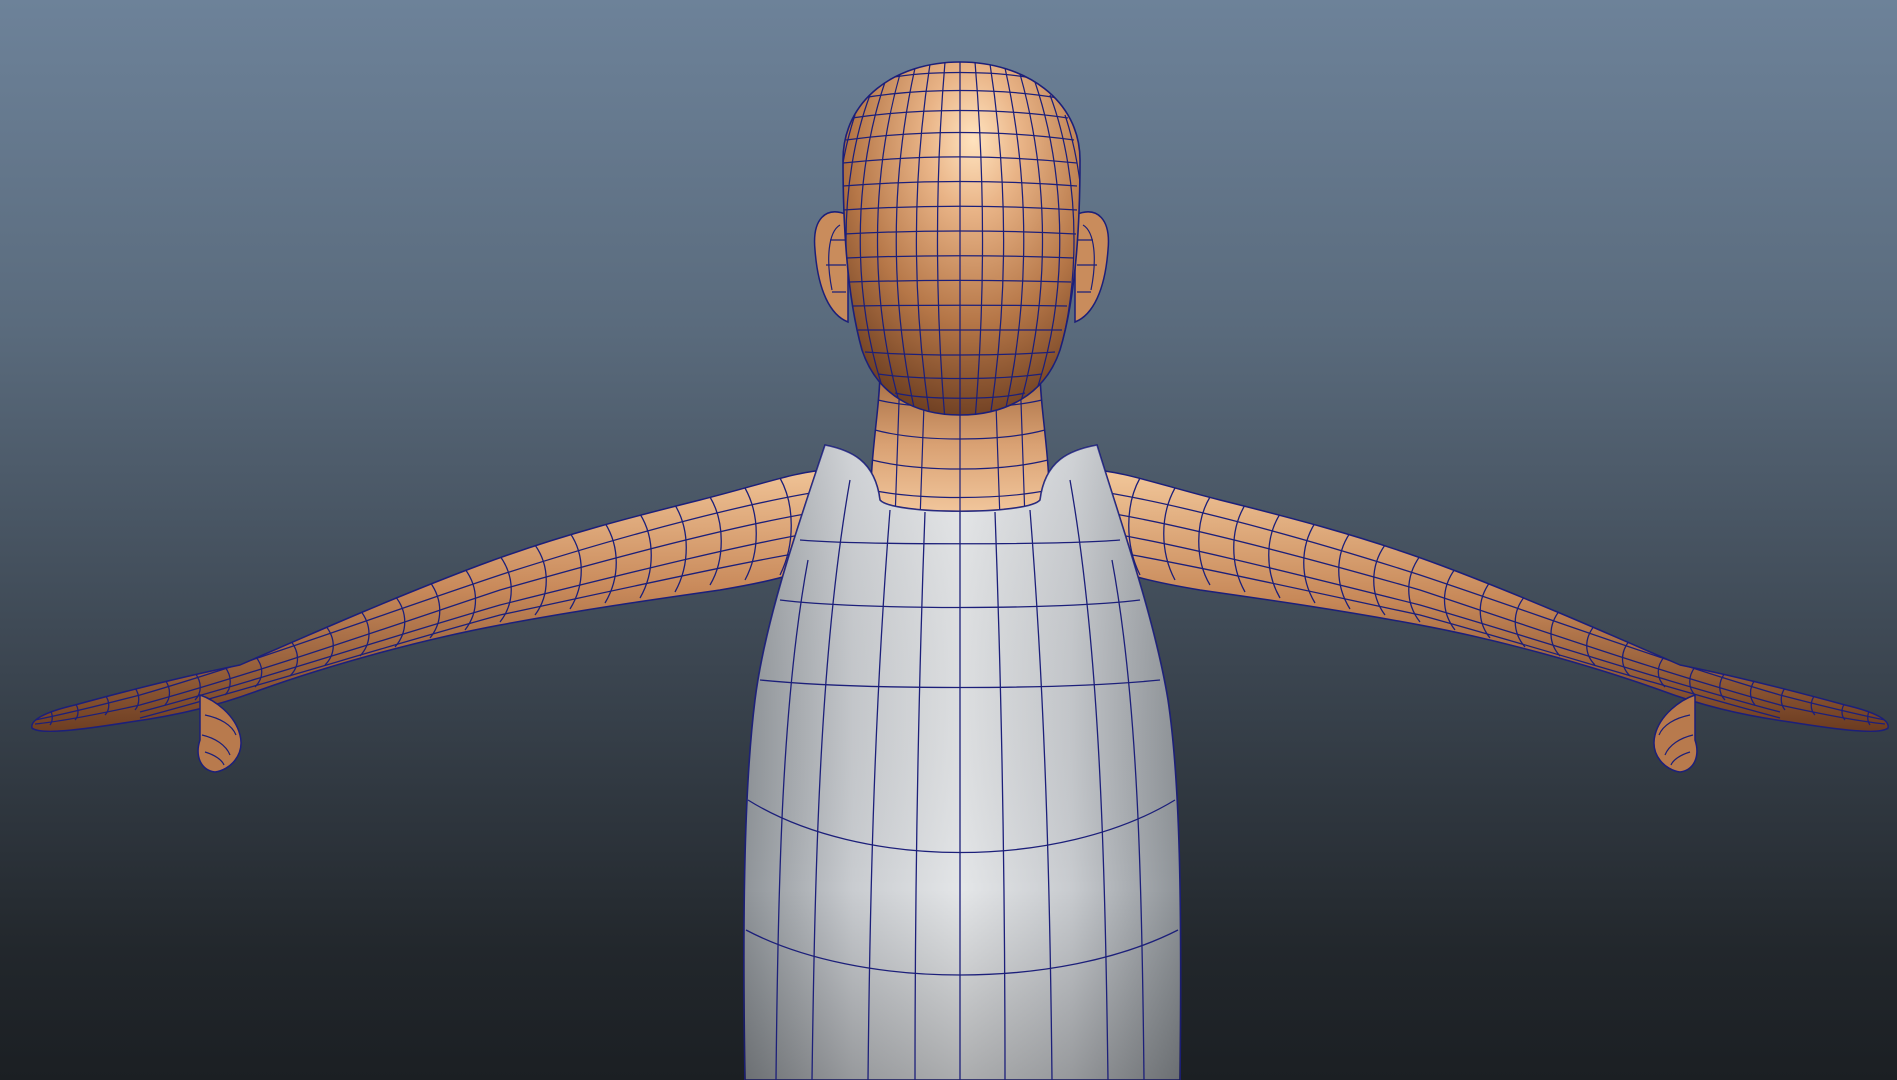  What do you see at coordinates (431, 621) in the screenshot?
I see `left-arm-mesh` at bounding box center [431, 621].